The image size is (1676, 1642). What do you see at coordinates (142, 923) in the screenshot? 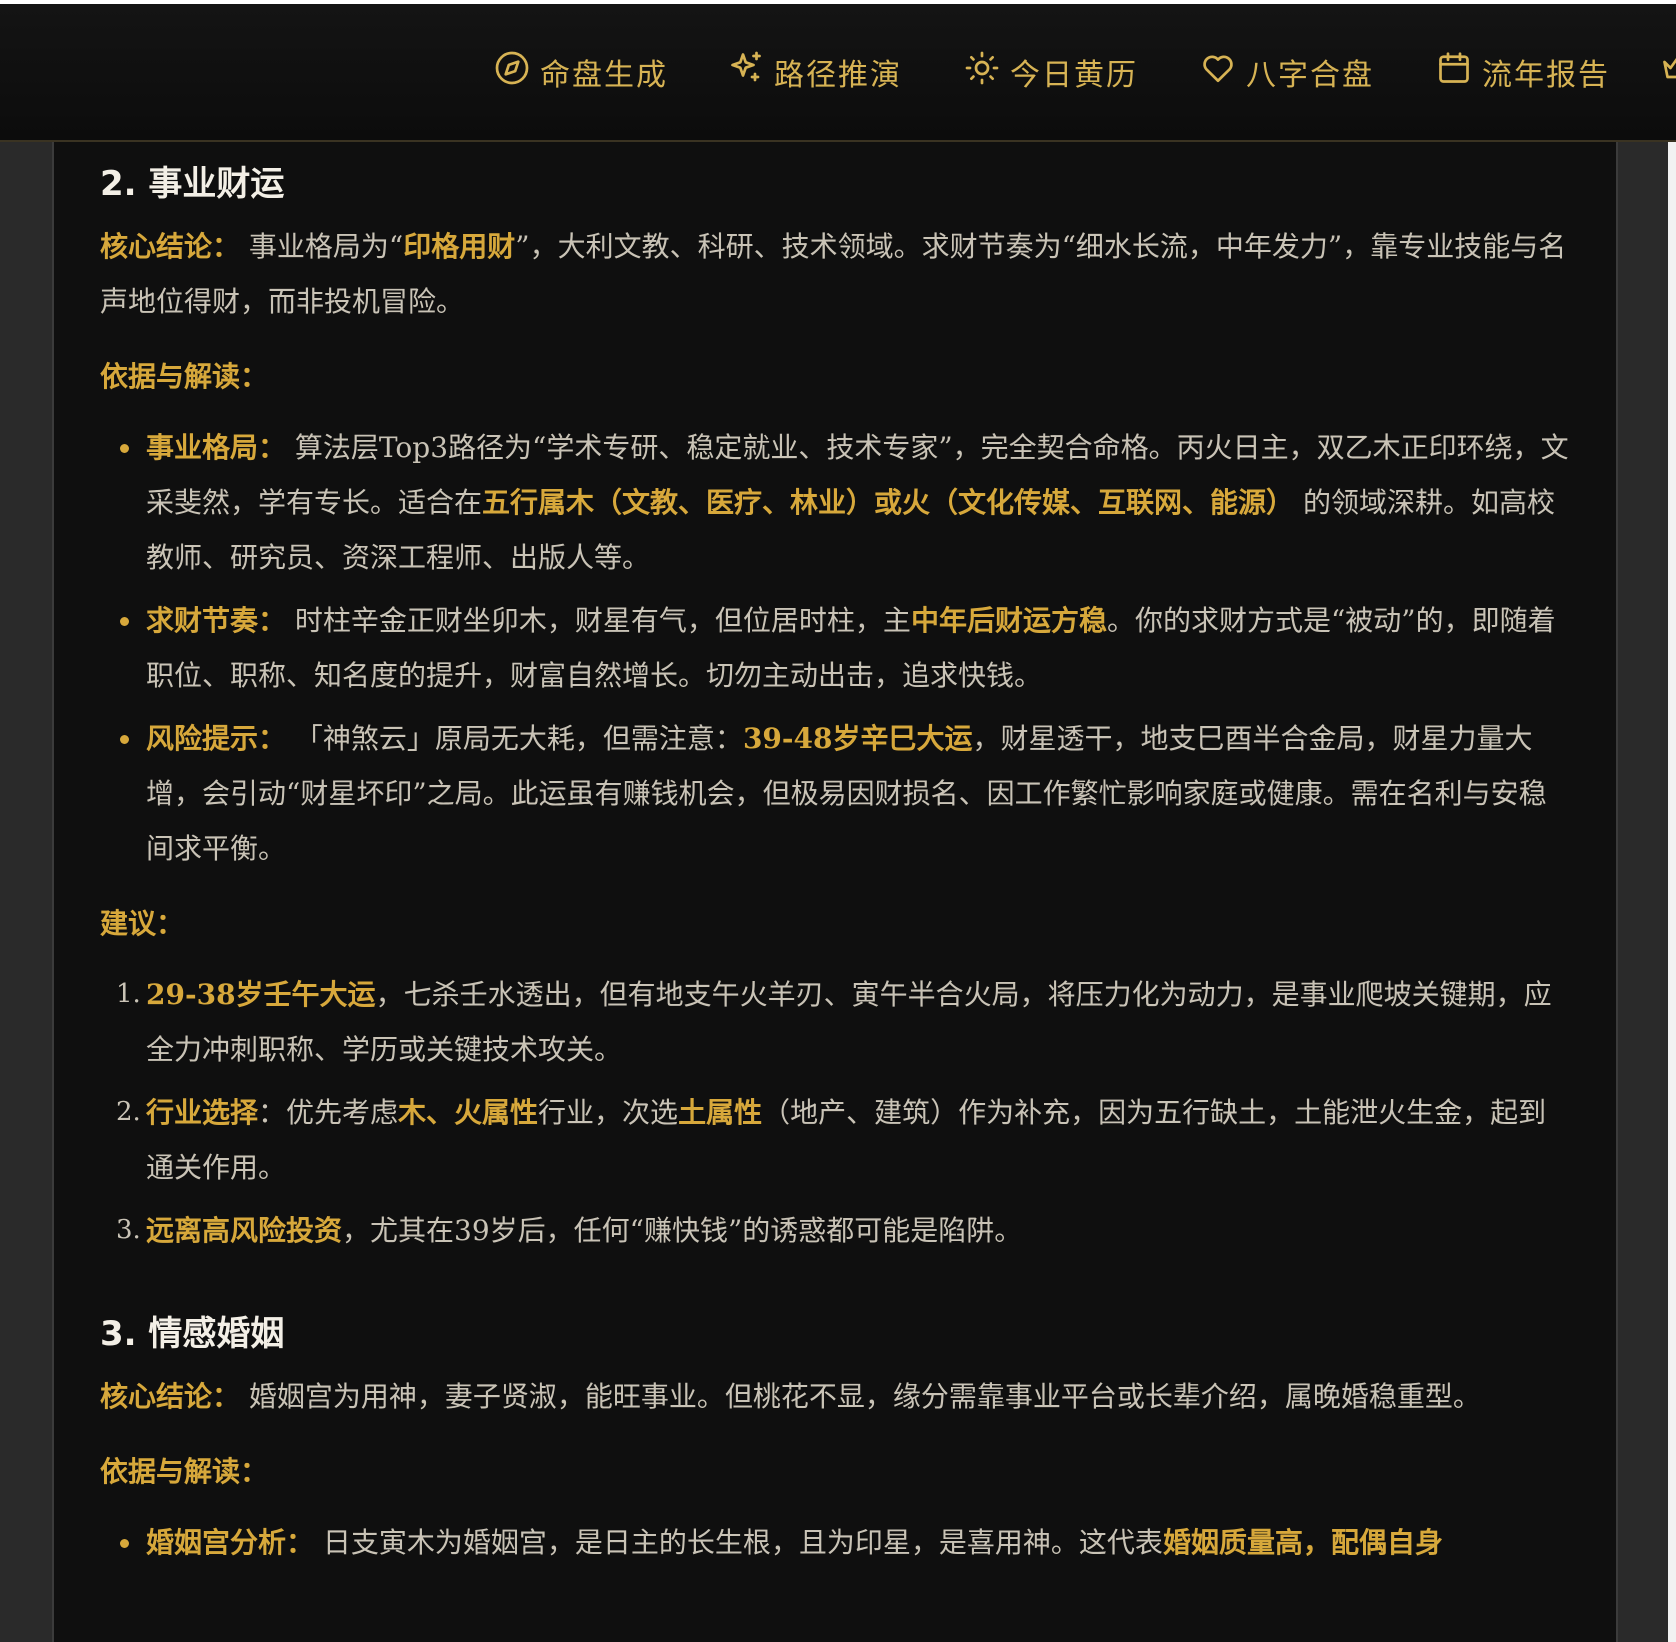
I see `advice-heading: 建议：` at bounding box center [142, 923].